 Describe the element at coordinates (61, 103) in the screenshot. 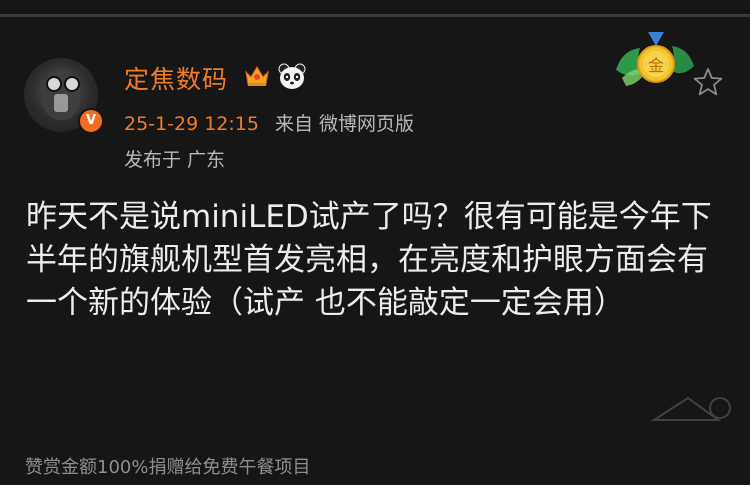

I see `avatar-camera` at that location.